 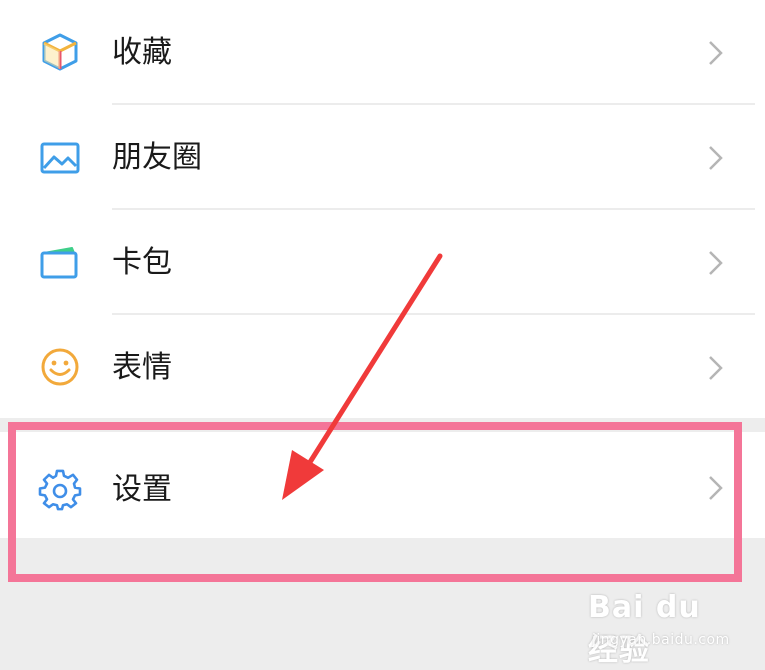 What do you see at coordinates (60, 263) in the screenshot?
I see `card-wallet-icon` at bounding box center [60, 263].